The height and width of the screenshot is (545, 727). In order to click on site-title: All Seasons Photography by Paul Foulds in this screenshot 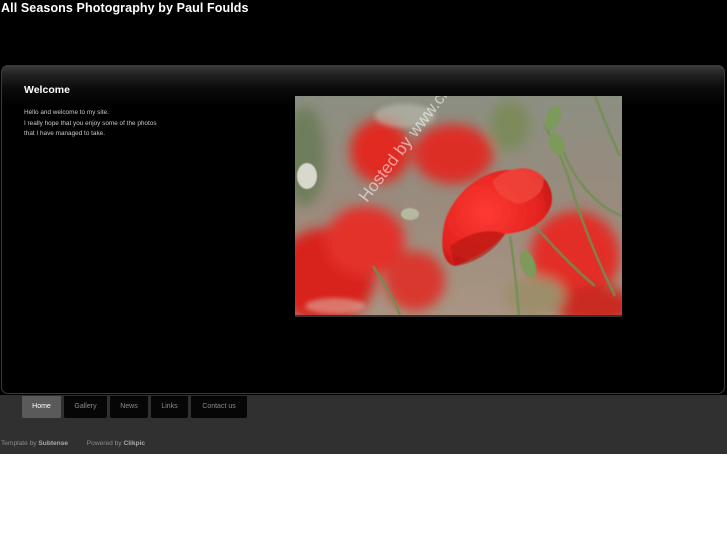, I will do `click(125, 8)`.